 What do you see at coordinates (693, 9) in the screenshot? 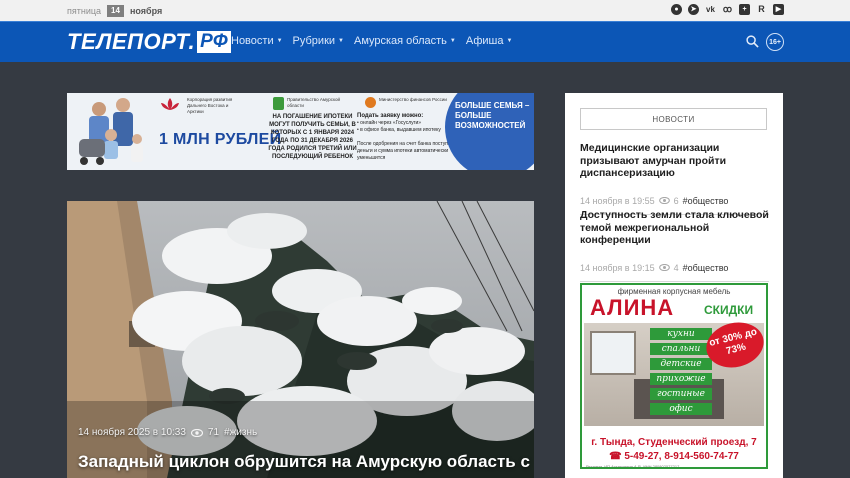
I see `telegram-icon: ➤` at bounding box center [693, 9].